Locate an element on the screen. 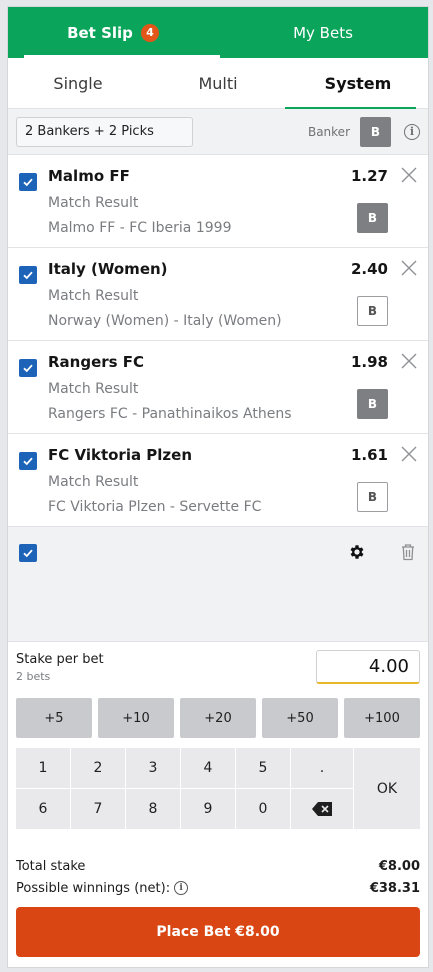 This screenshot has height=972, width=433. key-ok: OK is located at coordinates (387, 788).